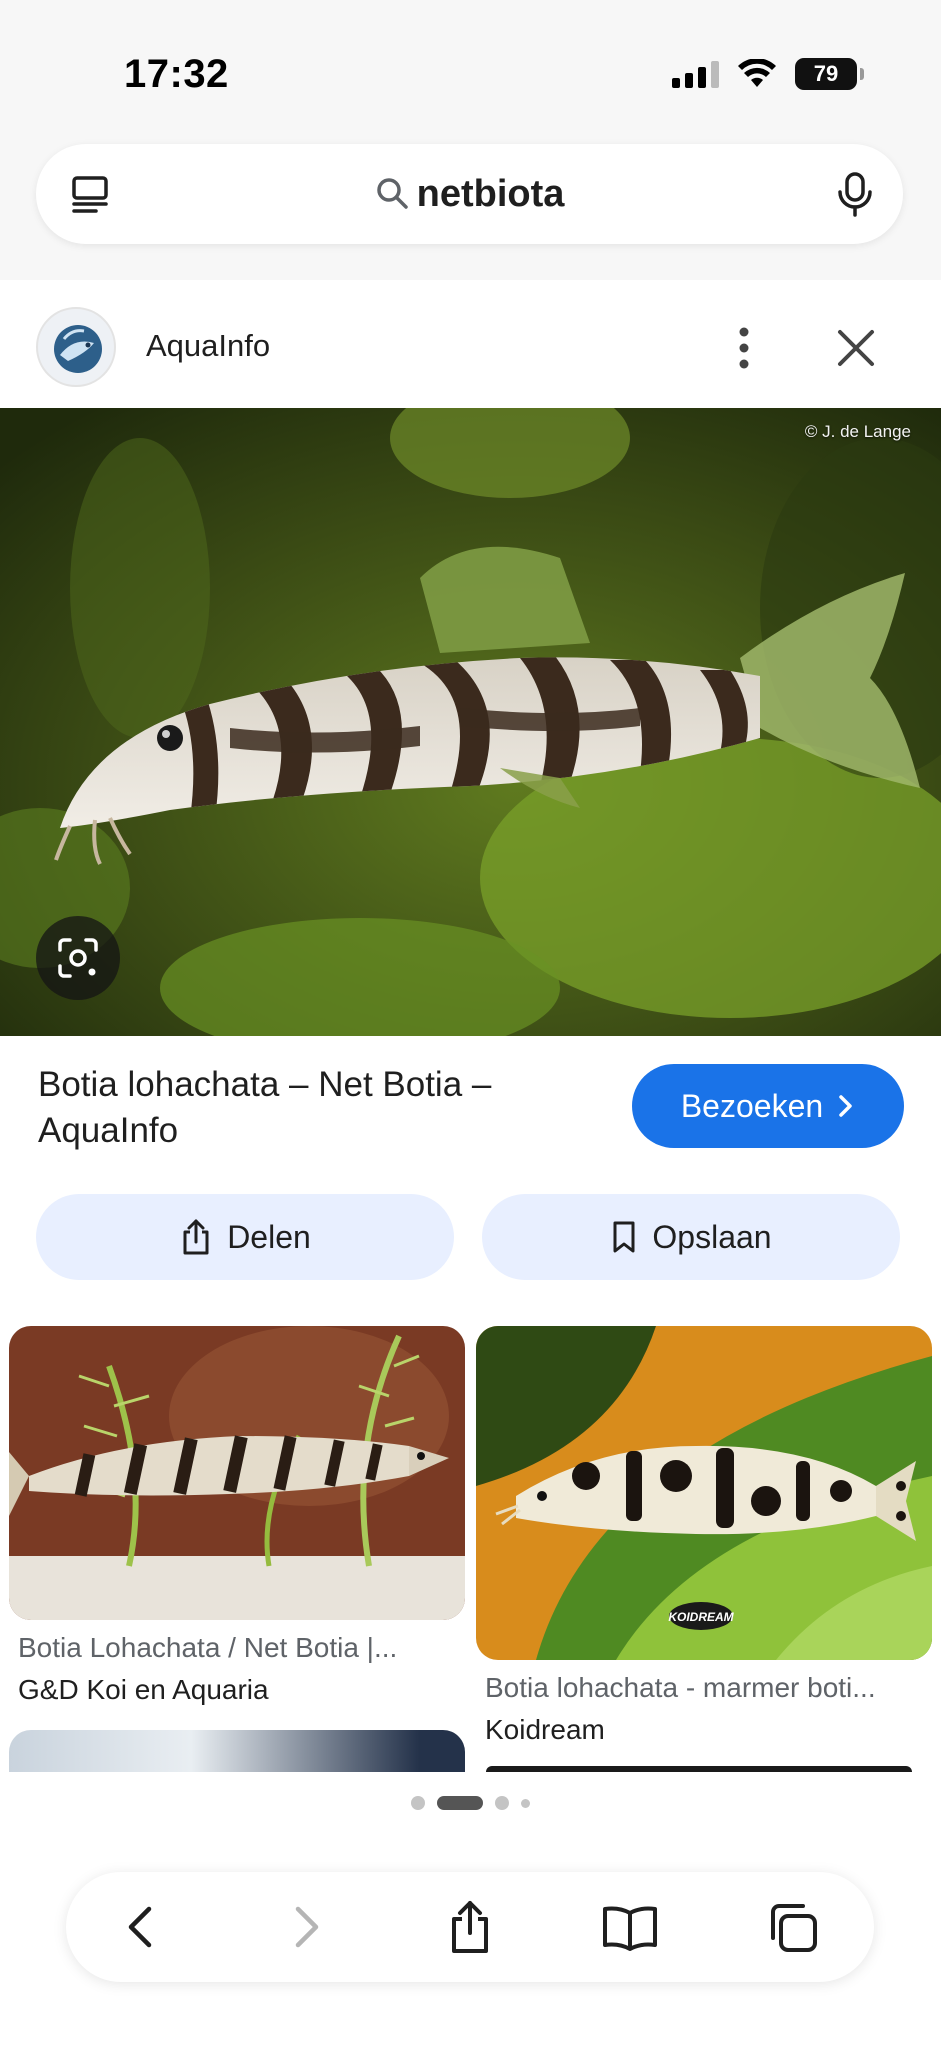 This screenshot has height=2048, width=941. I want to click on source-name: AquaInfo, so click(208, 346).